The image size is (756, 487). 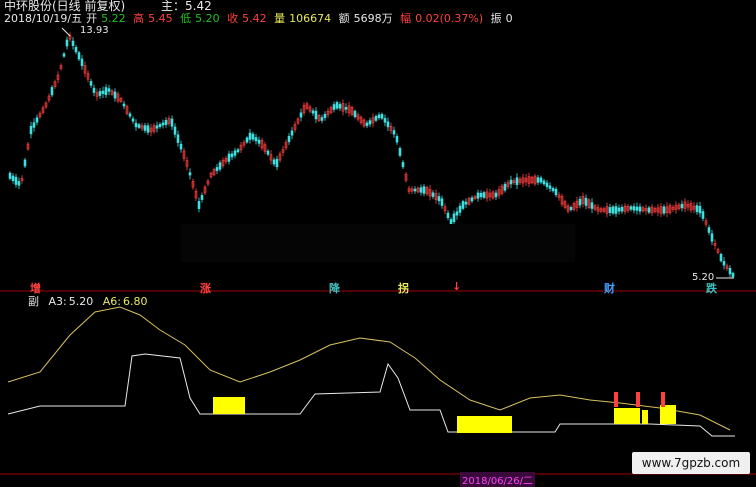 I want to click on change-value: 0.02(0.37%), so click(x=449, y=18).